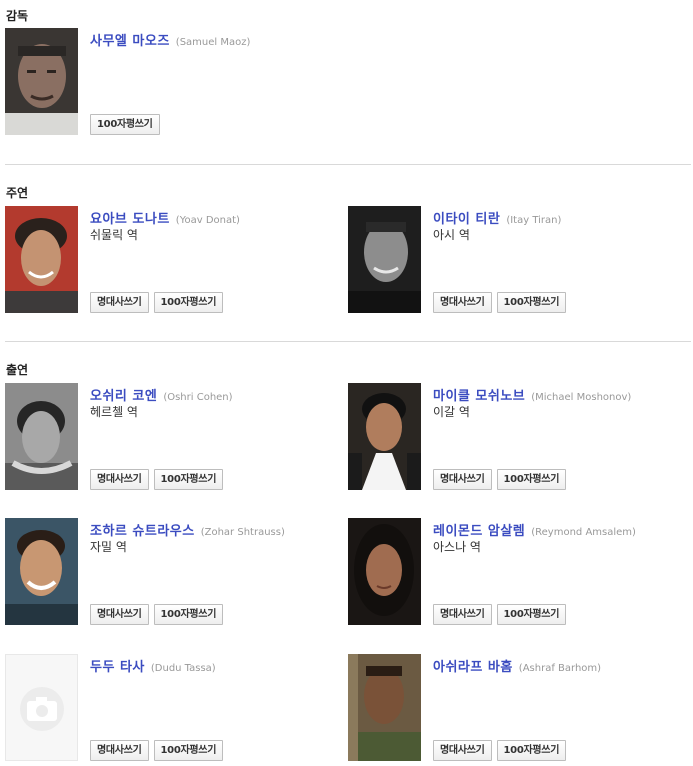 The width and height of the screenshot is (693, 766). I want to click on role-text: 헤르첼 역, so click(114, 412).